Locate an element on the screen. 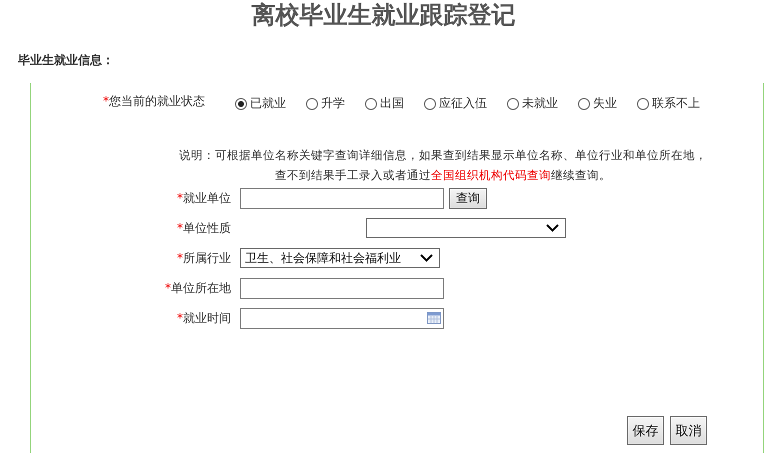 Image resolution: width=767 pixels, height=459 pixels. action-button: 取消 is located at coordinates (688, 430).